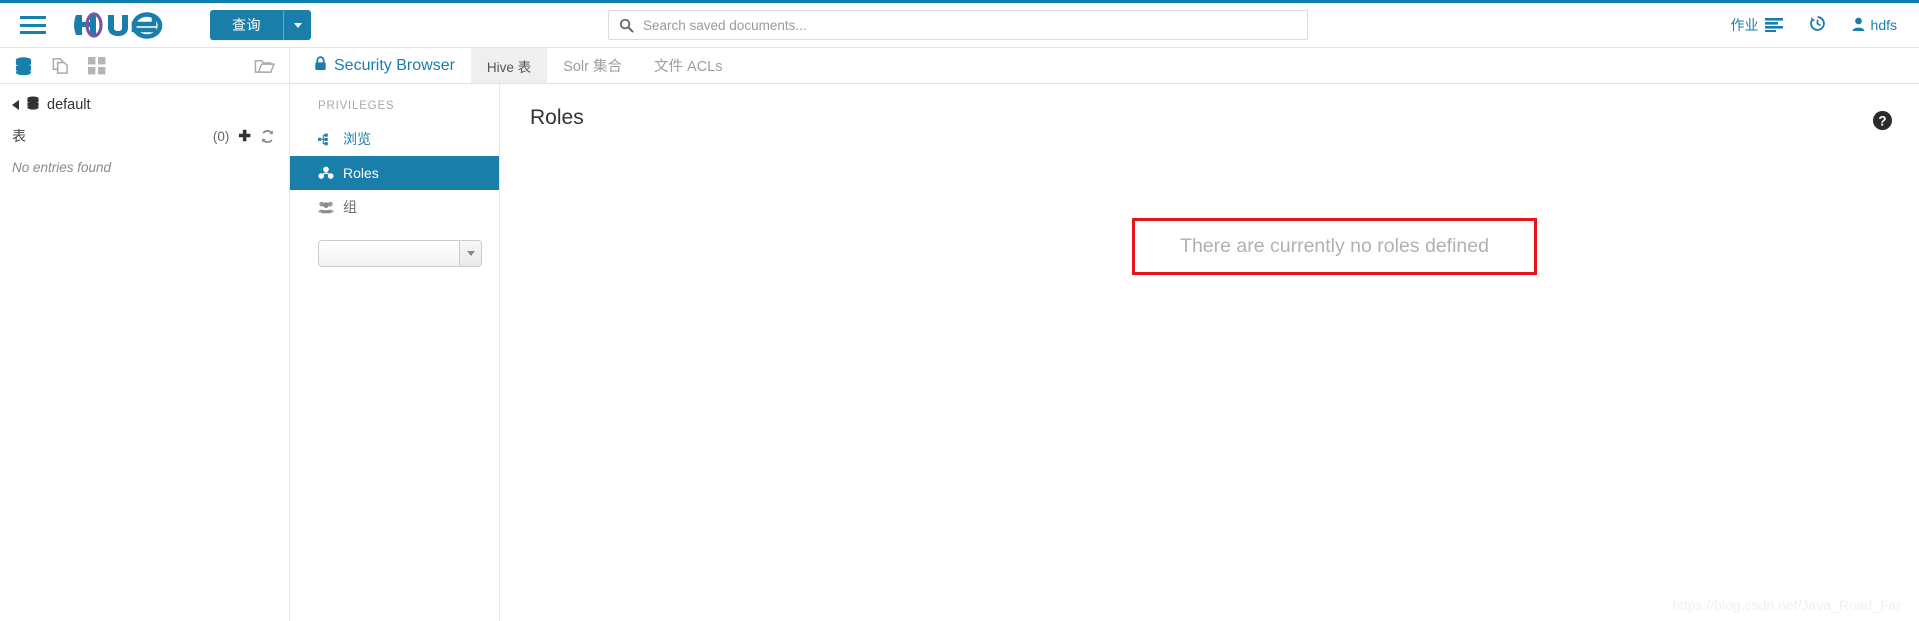  What do you see at coordinates (15, 105) in the screenshot?
I see `chevron-left-icon` at bounding box center [15, 105].